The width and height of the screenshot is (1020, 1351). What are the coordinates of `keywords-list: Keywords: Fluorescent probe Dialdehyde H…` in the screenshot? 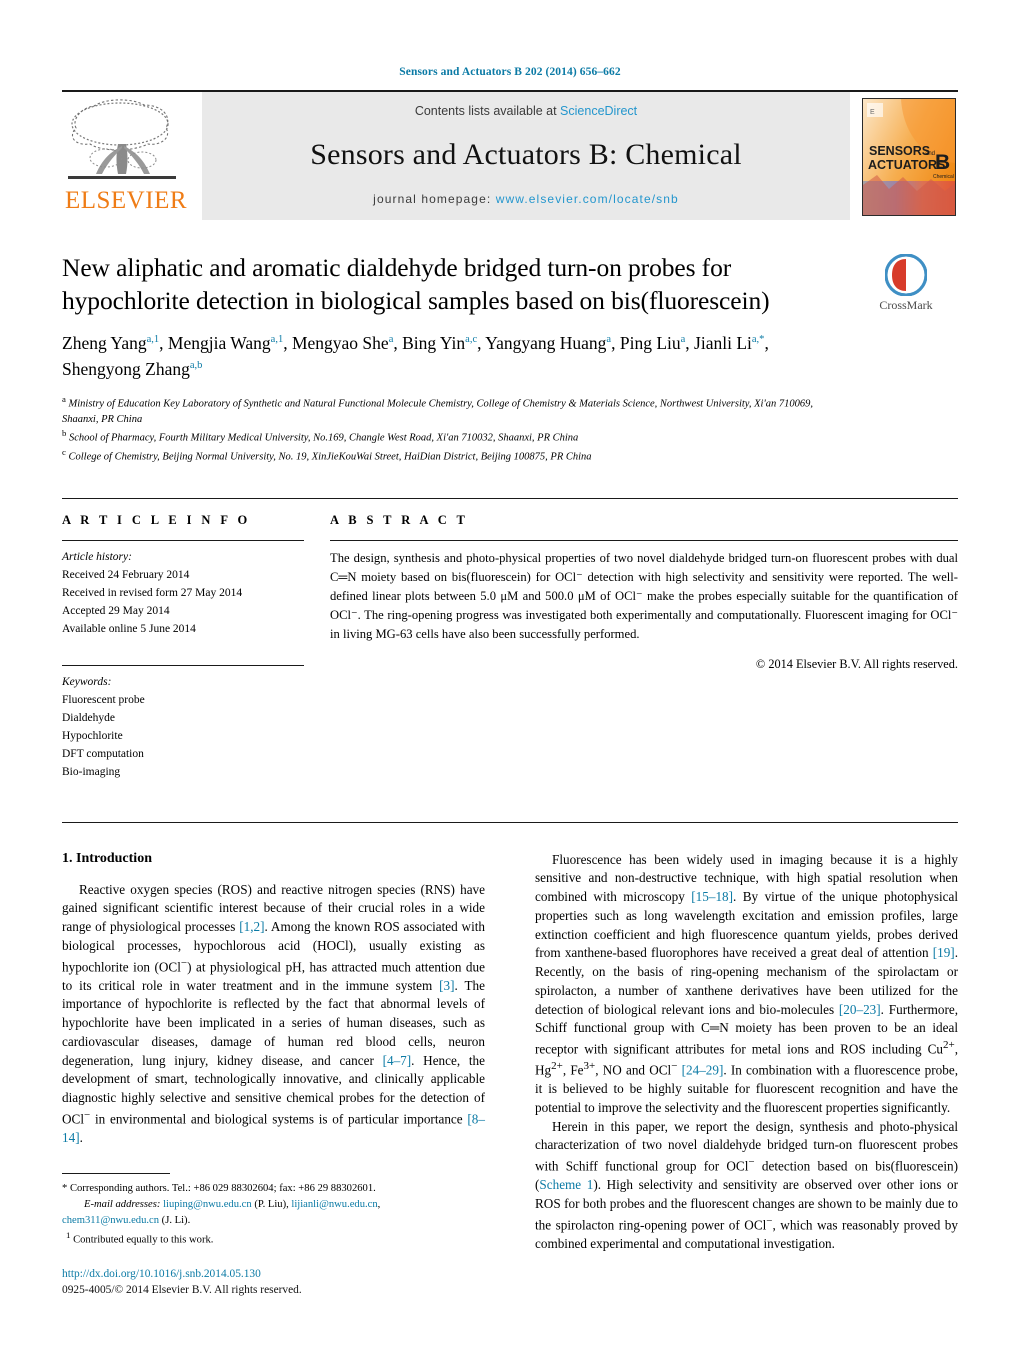 It's located at (183, 728).